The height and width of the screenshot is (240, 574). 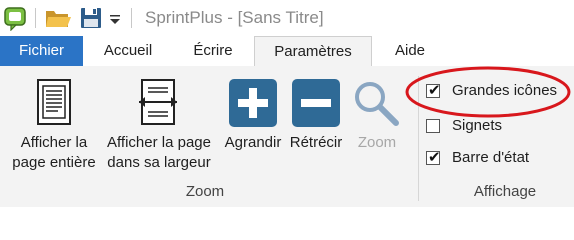 I want to click on full-page-icon, so click(x=54, y=102).